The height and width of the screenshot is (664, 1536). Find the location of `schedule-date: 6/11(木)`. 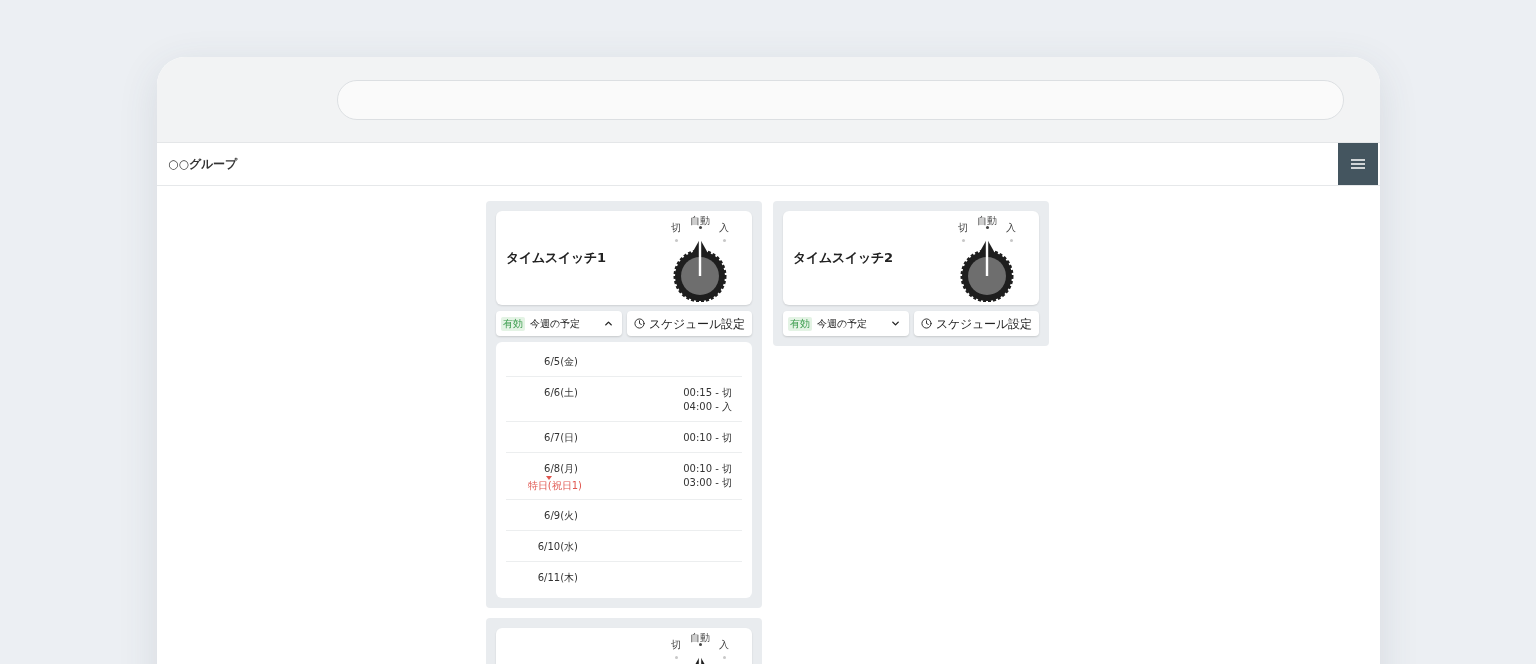

schedule-date: 6/11(木) is located at coordinates (557, 578).